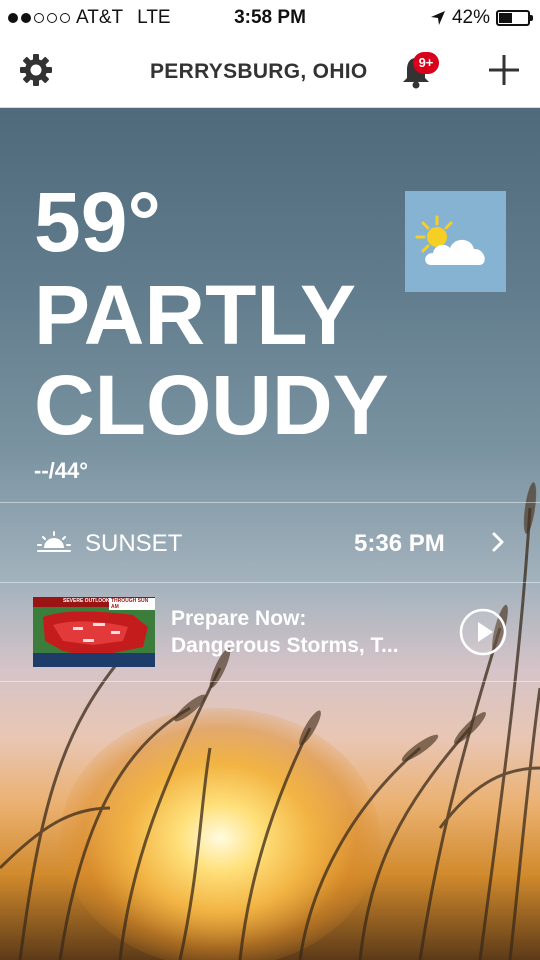 This screenshot has width=540, height=960. Describe the element at coordinates (498, 542) in the screenshot. I see `chevron-right-icon` at that location.